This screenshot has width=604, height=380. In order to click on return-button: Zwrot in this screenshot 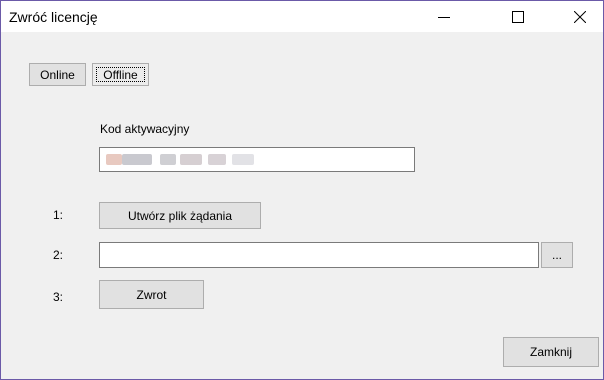, I will do `click(151, 294)`.